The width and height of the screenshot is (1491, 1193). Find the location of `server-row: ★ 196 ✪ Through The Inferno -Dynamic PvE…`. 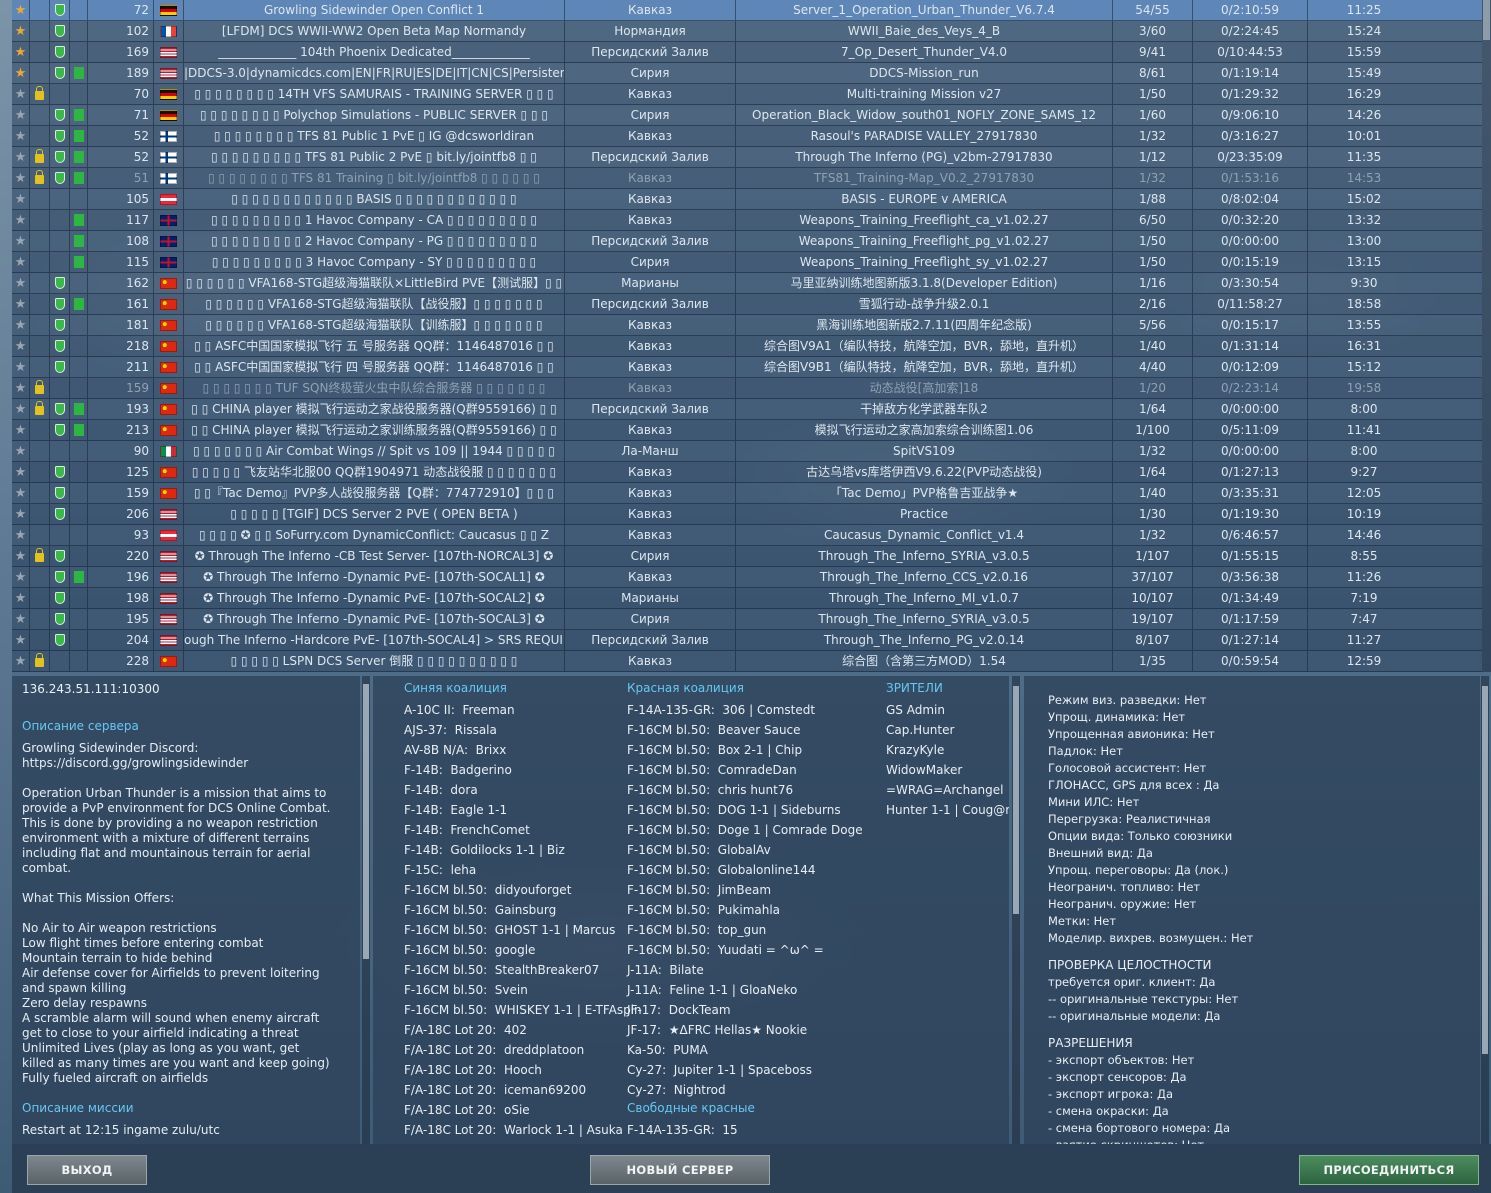

server-row: ★ 196 ✪ Through The Inferno -Dynamic PvE… is located at coordinates (747, 577).